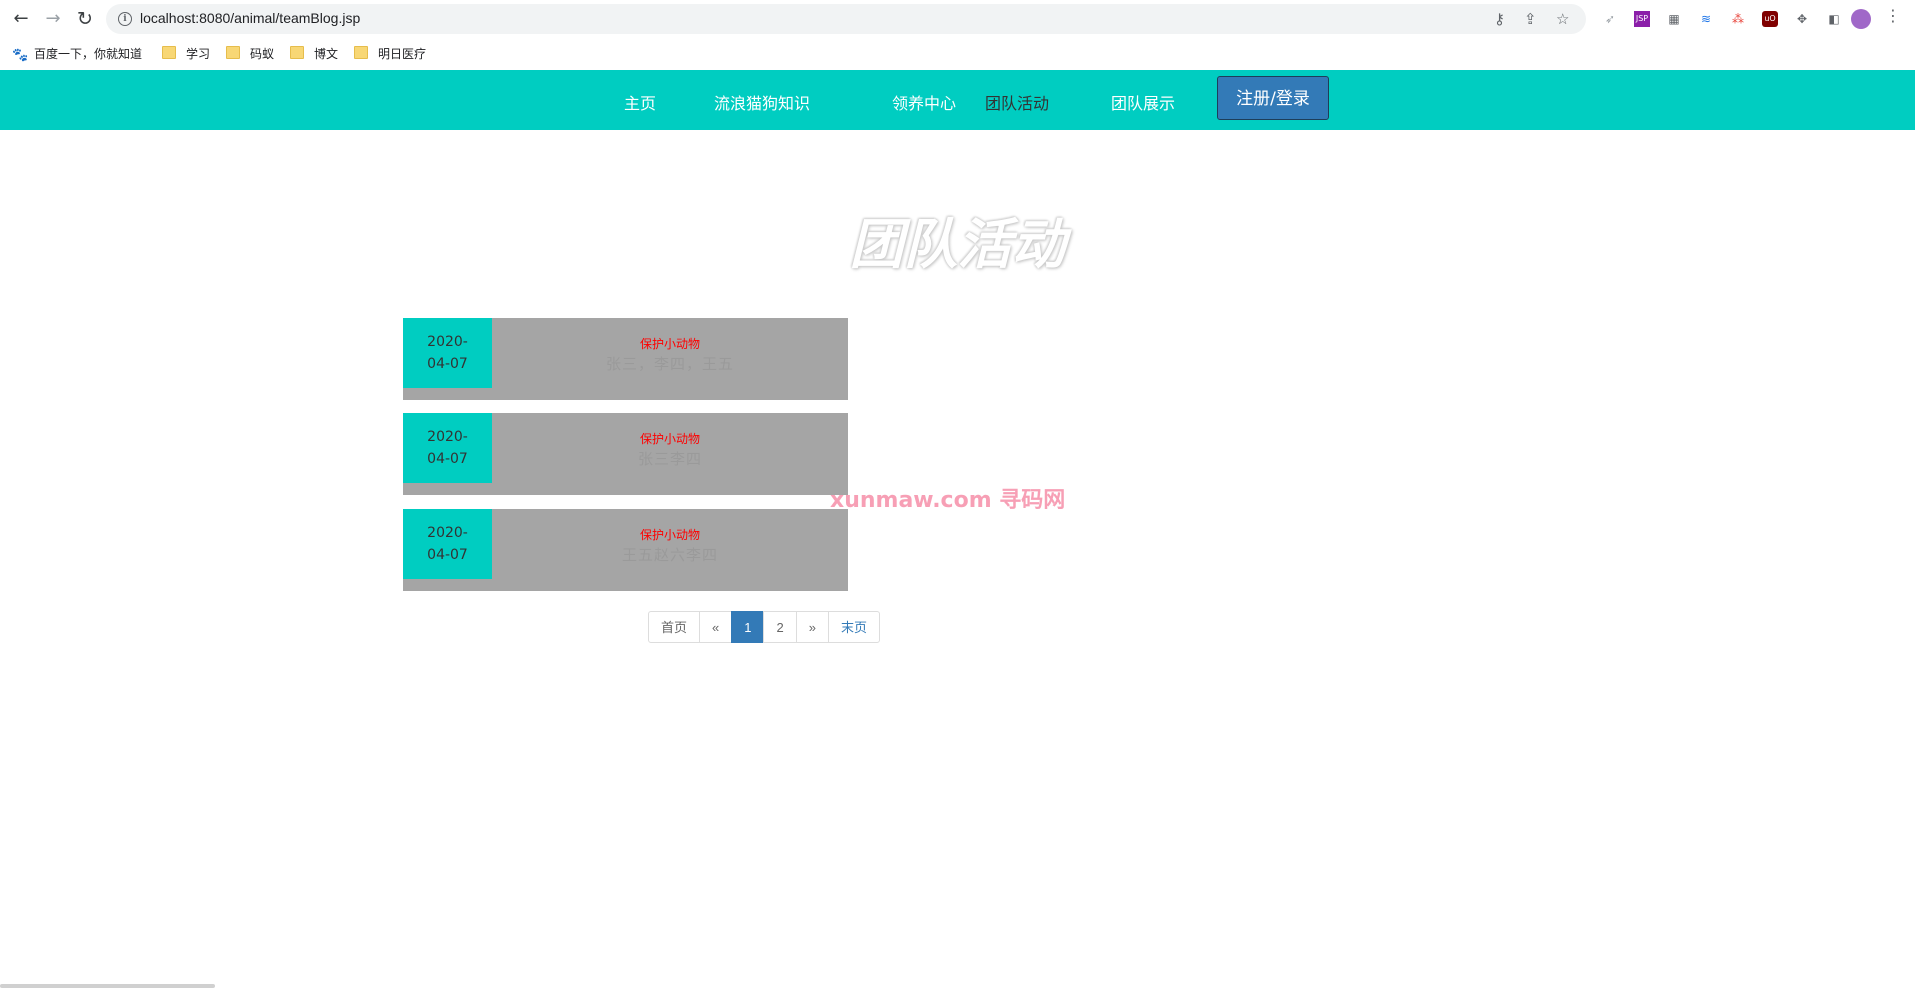 Image resolution: width=1915 pixels, height=989 pixels. Describe the element at coordinates (669, 459) in the screenshot. I see `blog-authors: 张三李四` at that location.